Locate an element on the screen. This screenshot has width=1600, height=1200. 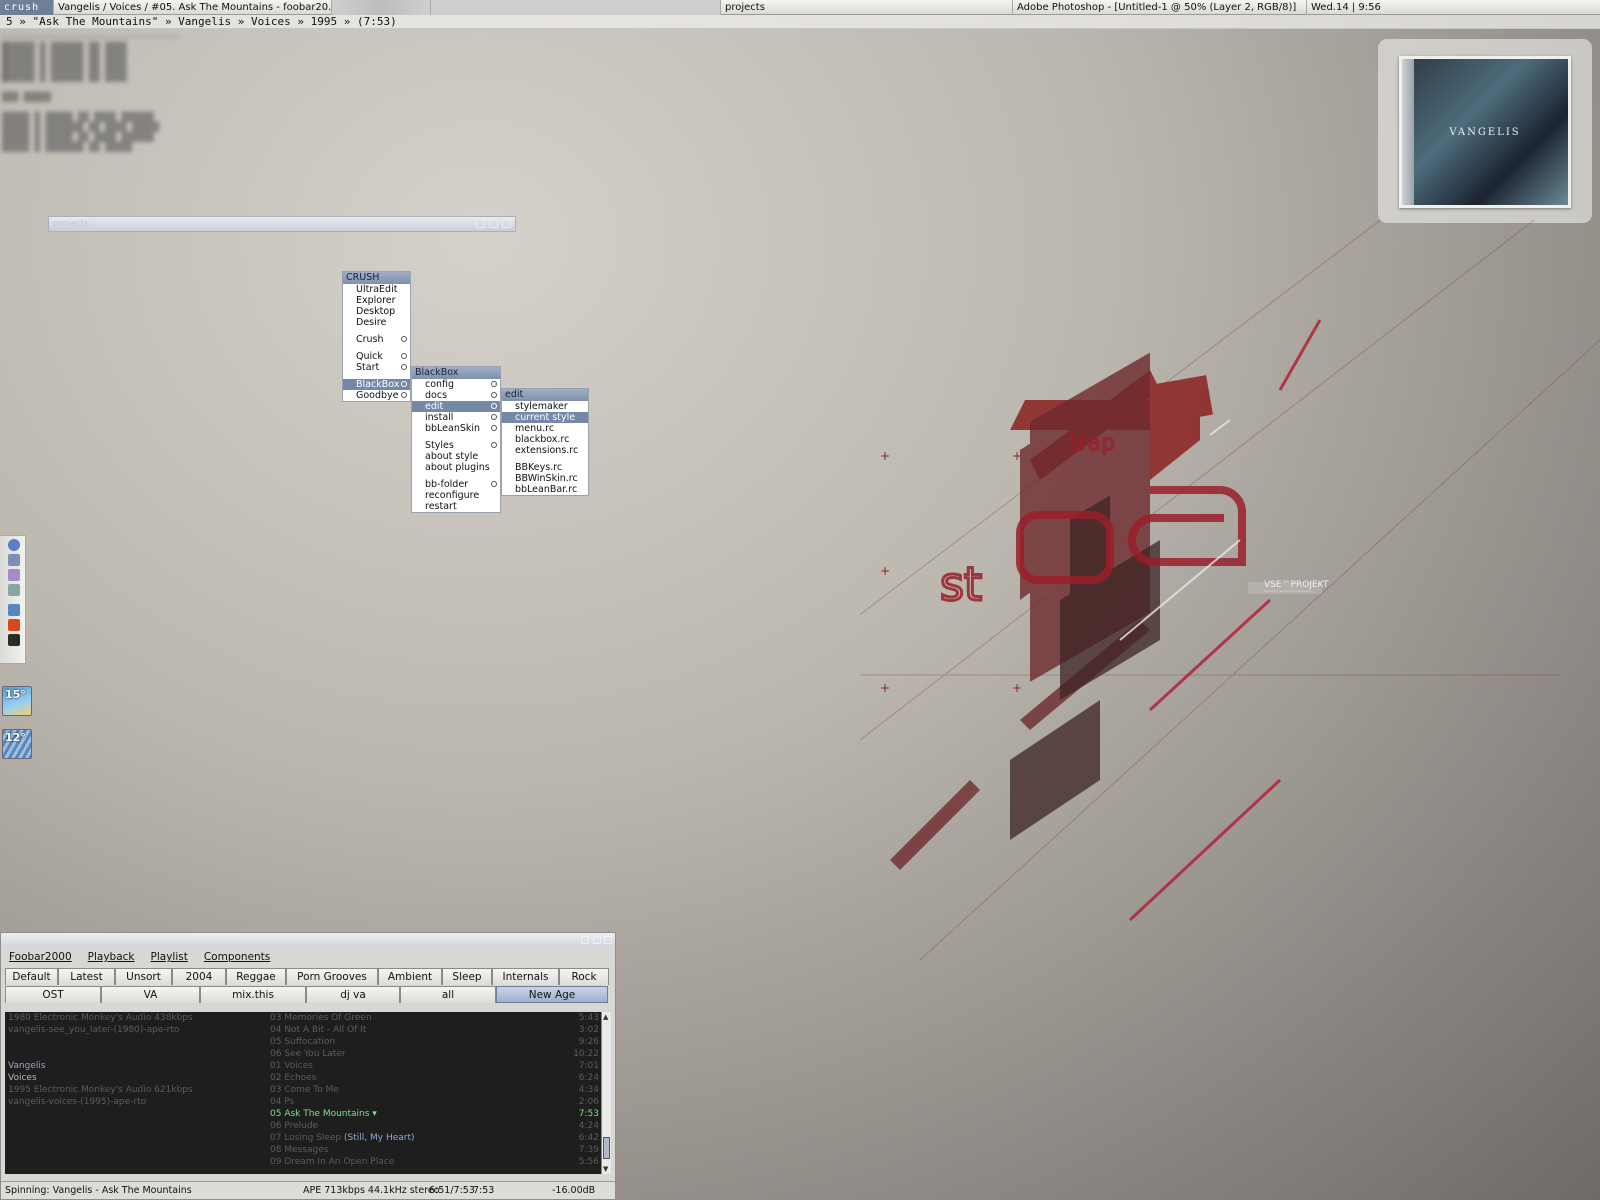
menu-item-edit: edit is located at coordinates (456, 406).